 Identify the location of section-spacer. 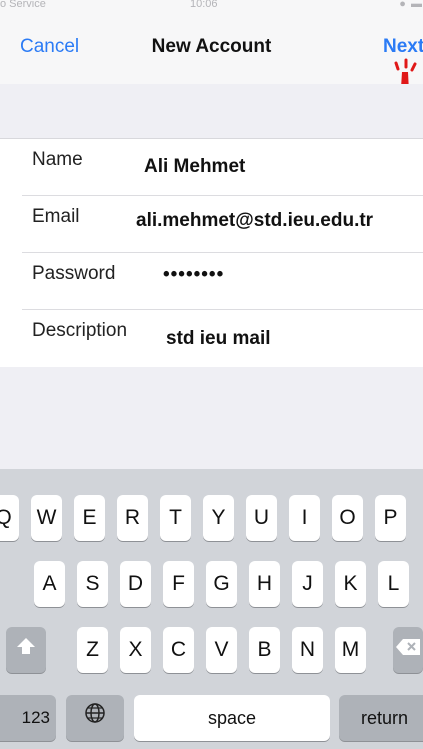
(211, 111).